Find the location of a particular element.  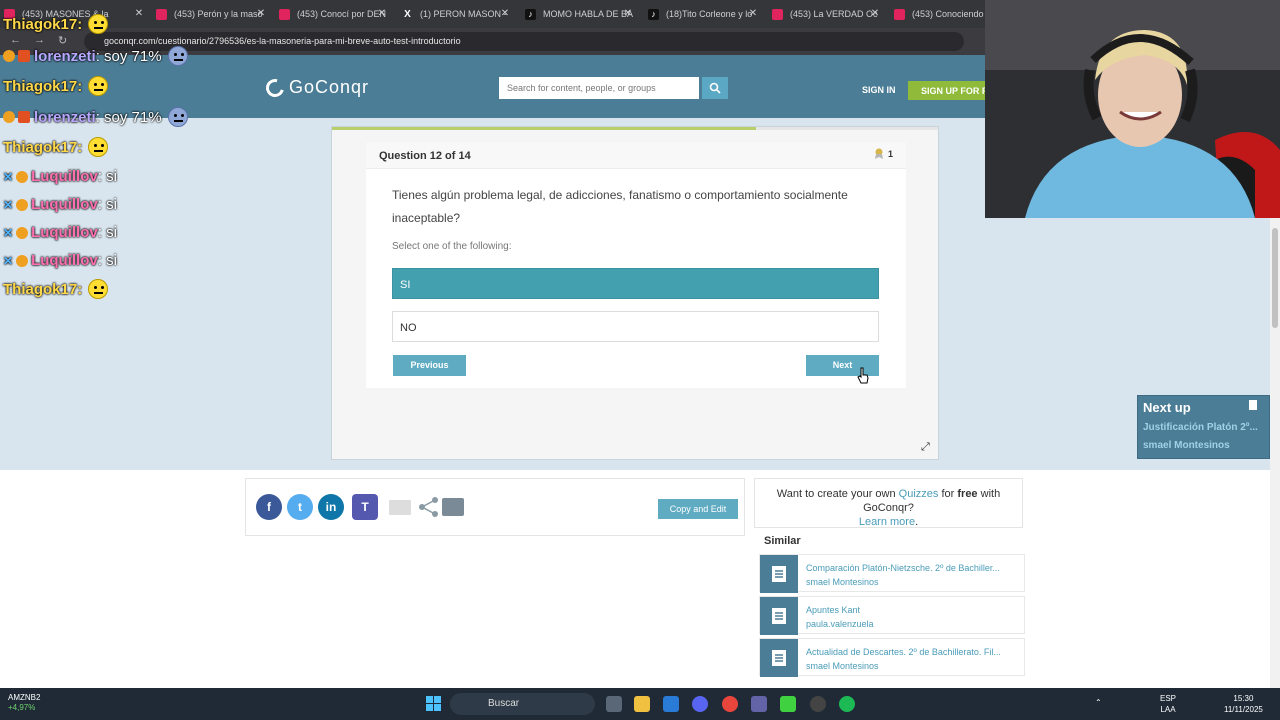

sign-in-link: SIGN IN is located at coordinates (879, 90).